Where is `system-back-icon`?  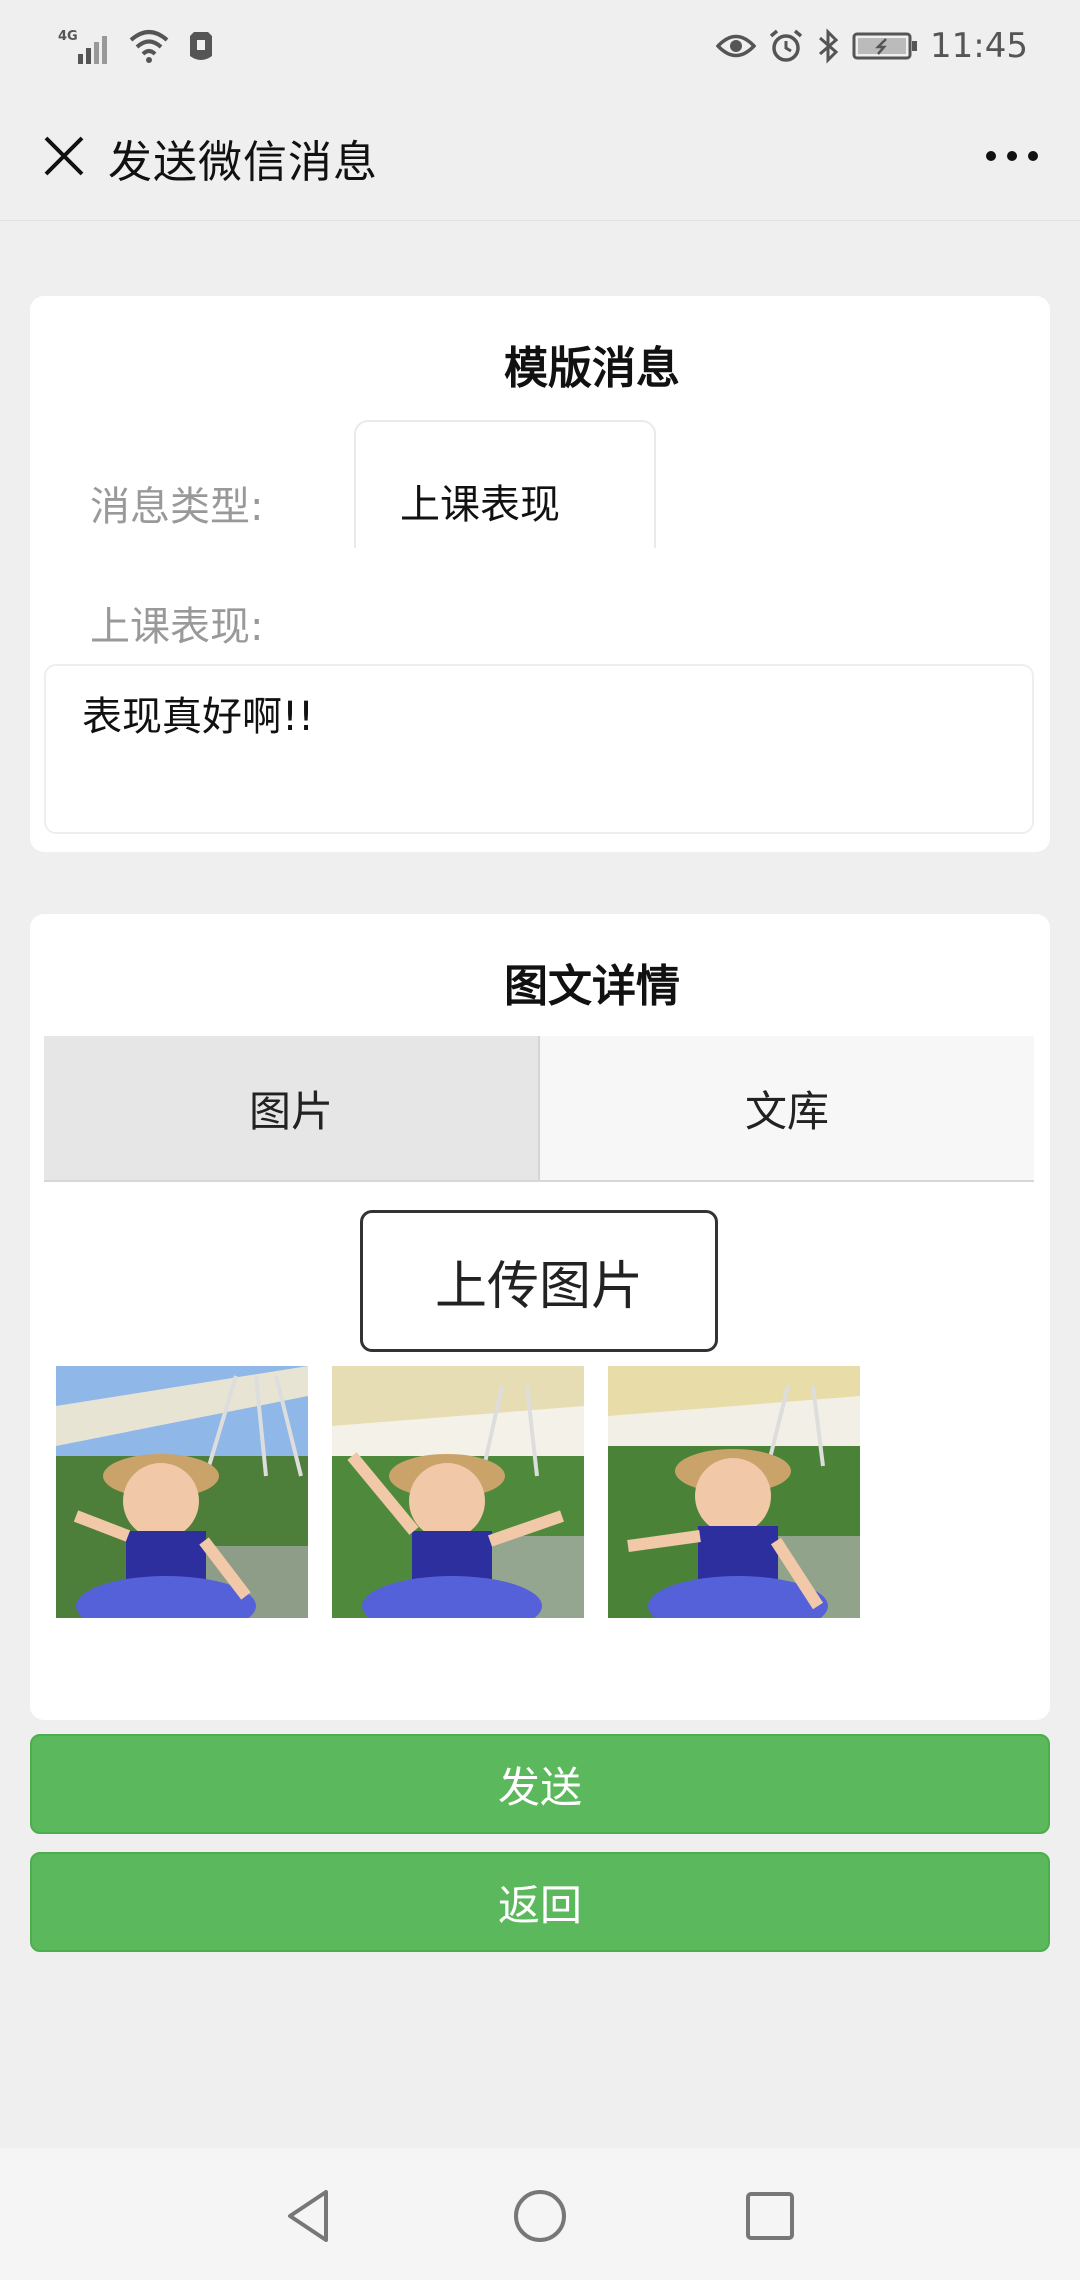 system-back-icon is located at coordinates (308, 2216).